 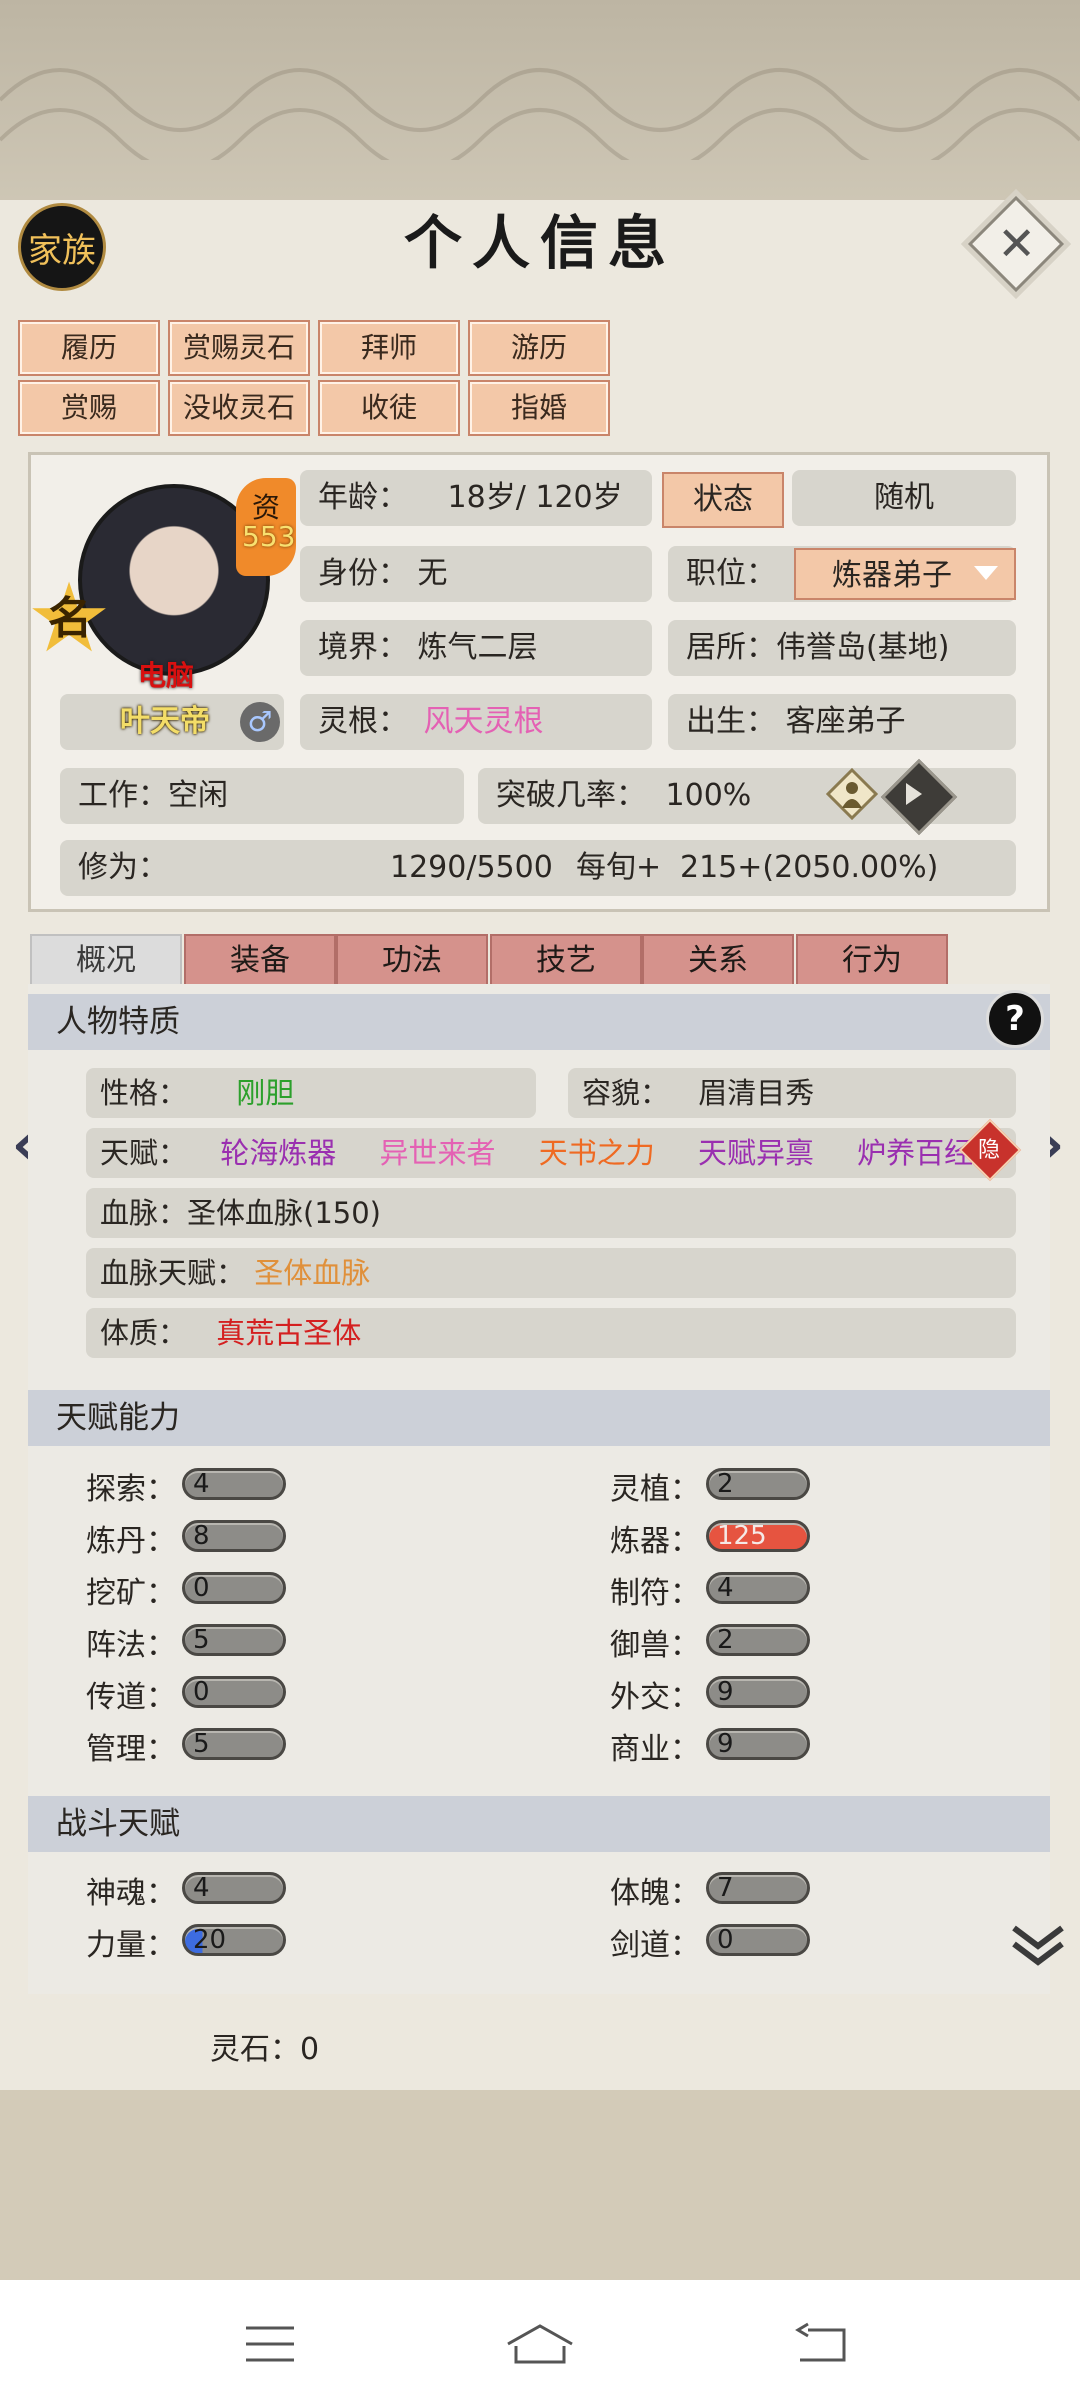 What do you see at coordinates (539, 243) in the screenshot?
I see `page-title: 个人信息` at bounding box center [539, 243].